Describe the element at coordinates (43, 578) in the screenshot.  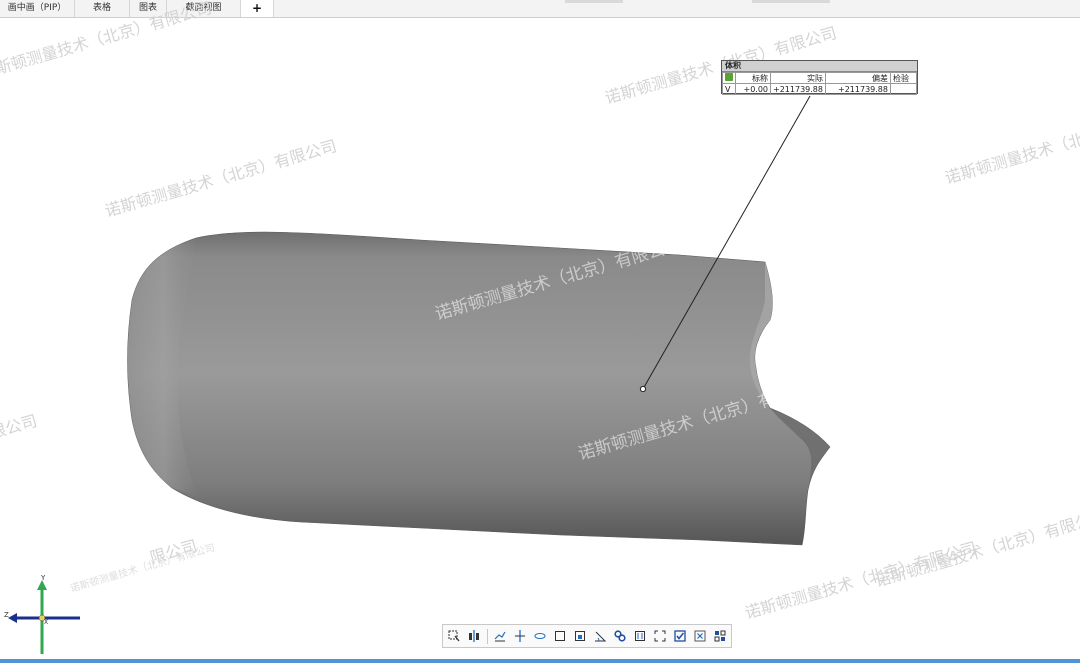
I see `axis-y-label: Y` at that location.